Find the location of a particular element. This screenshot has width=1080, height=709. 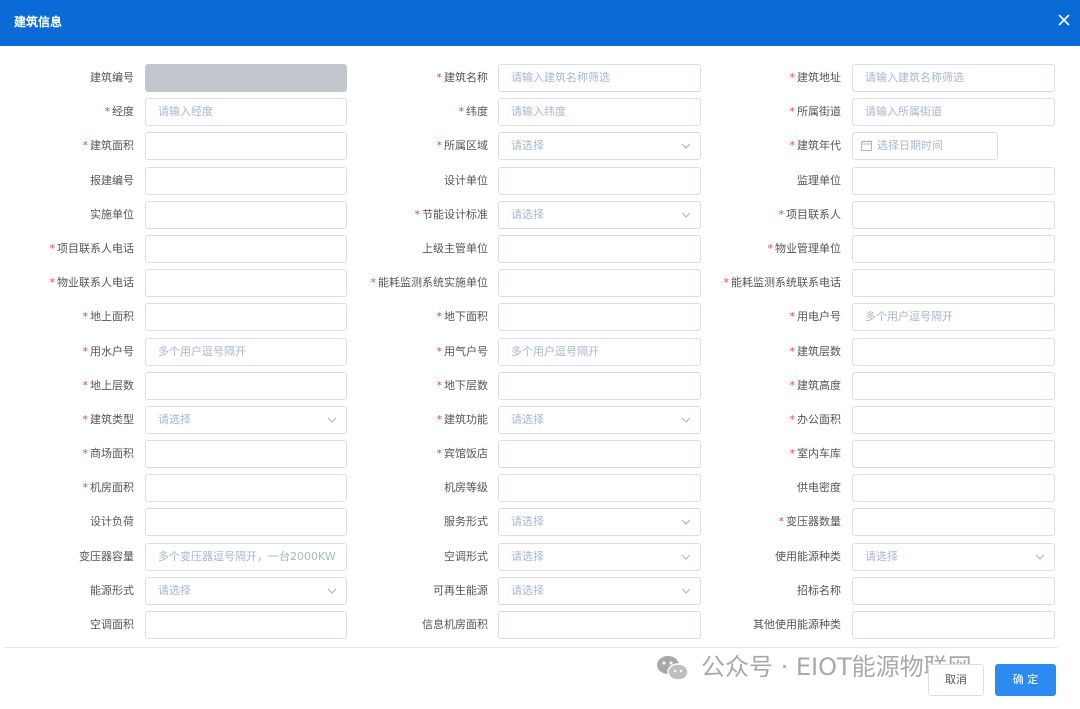

field-label: *能耗监测系统实施单位 is located at coordinates (430, 283).